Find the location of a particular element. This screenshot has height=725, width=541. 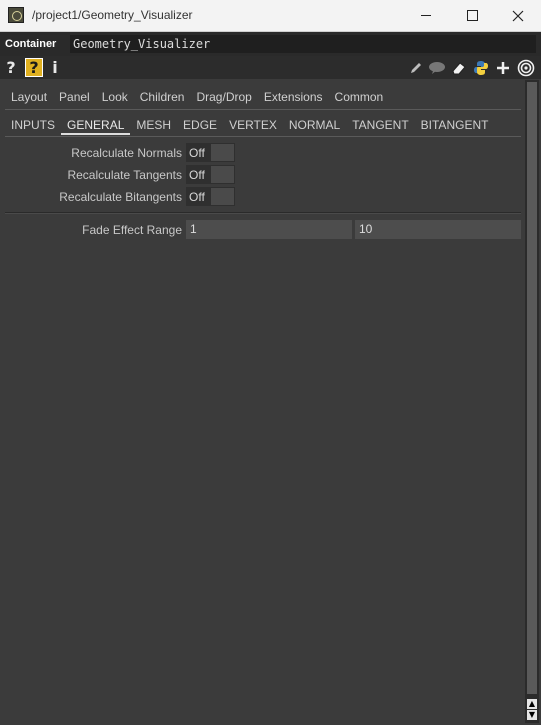

operator-bar: Container Geometry_Visualizer is located at coordinates (270, 44).